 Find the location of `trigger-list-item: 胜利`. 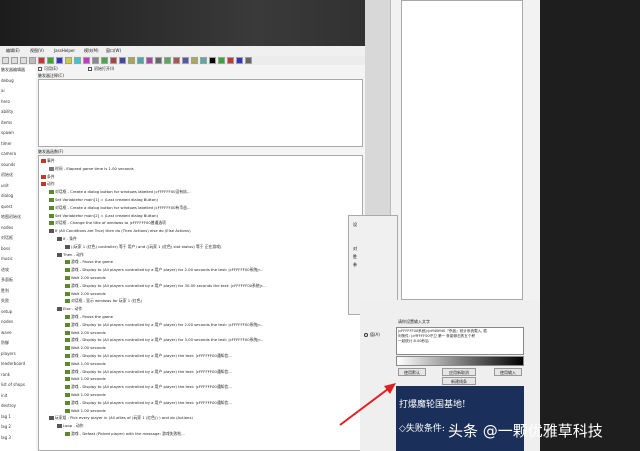

trigger-list-item: 胜利 is located at coordinates (5, 291).